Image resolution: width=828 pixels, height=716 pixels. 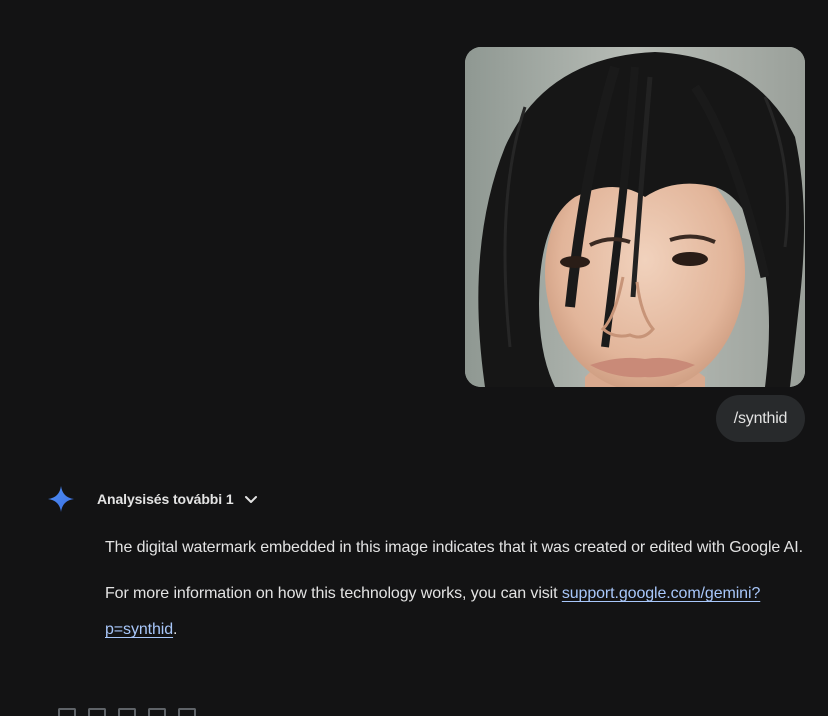 What do you see at coordinates (61, 499) in the screenshot?
I see `gemini-spark-icon` at bounding box center [61, 499].